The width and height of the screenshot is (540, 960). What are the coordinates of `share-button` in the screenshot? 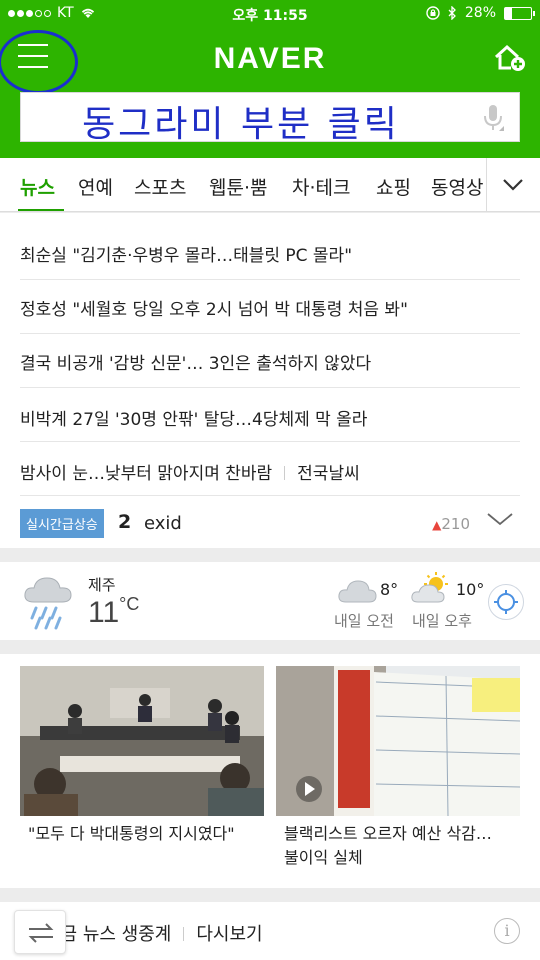 It's located at (40, 932).